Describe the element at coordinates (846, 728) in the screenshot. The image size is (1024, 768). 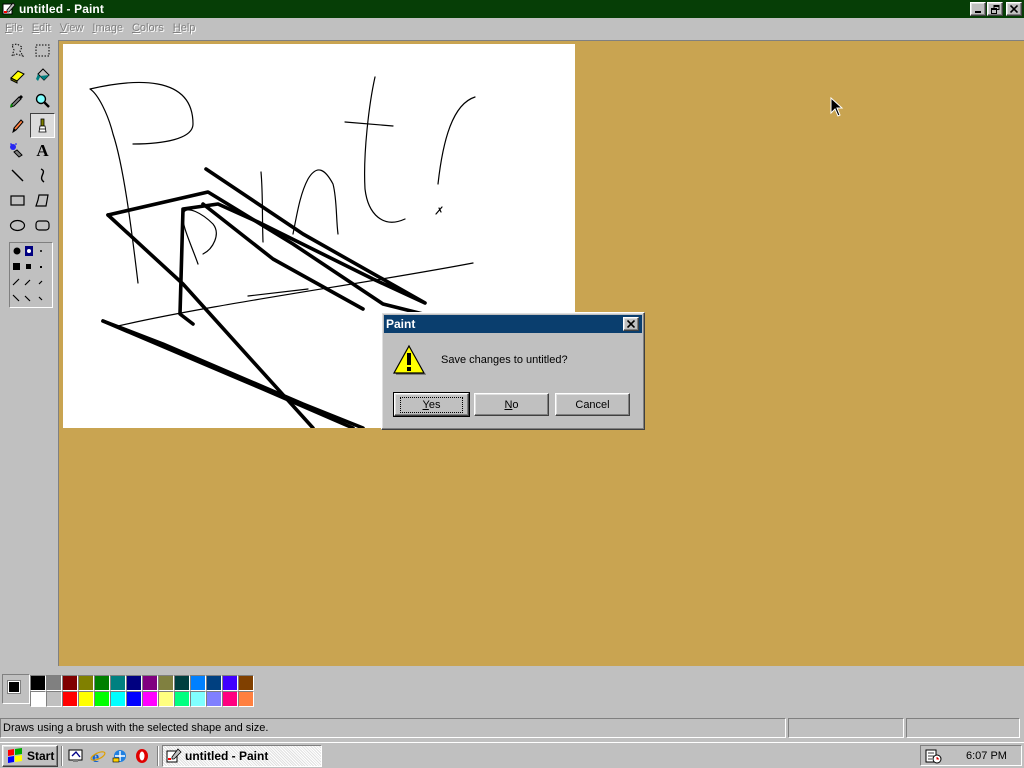
I see `status-coordinates` at that location.